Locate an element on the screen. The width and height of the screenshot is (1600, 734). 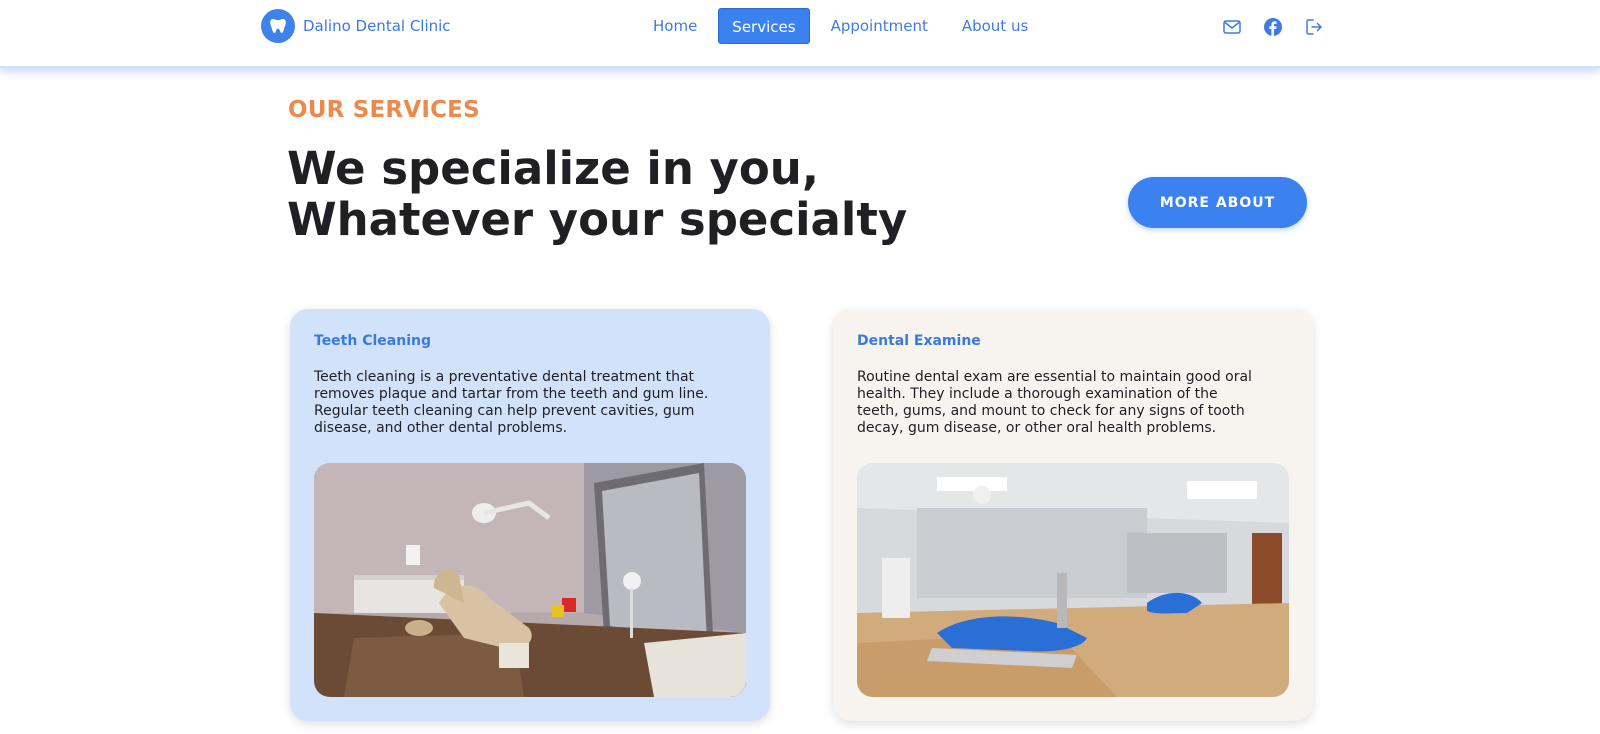
nav-home: Home is located at coordinates (675, 26).